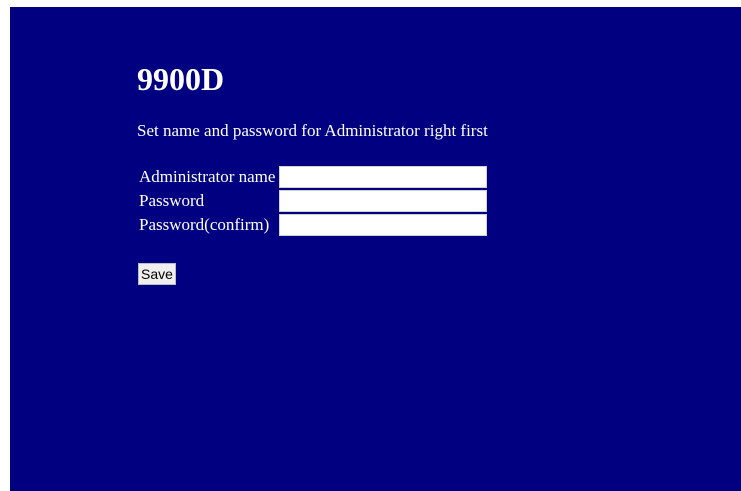 This screenshot has width=741, height=491. I want to click on admin-name-cell, so click(383, 177).